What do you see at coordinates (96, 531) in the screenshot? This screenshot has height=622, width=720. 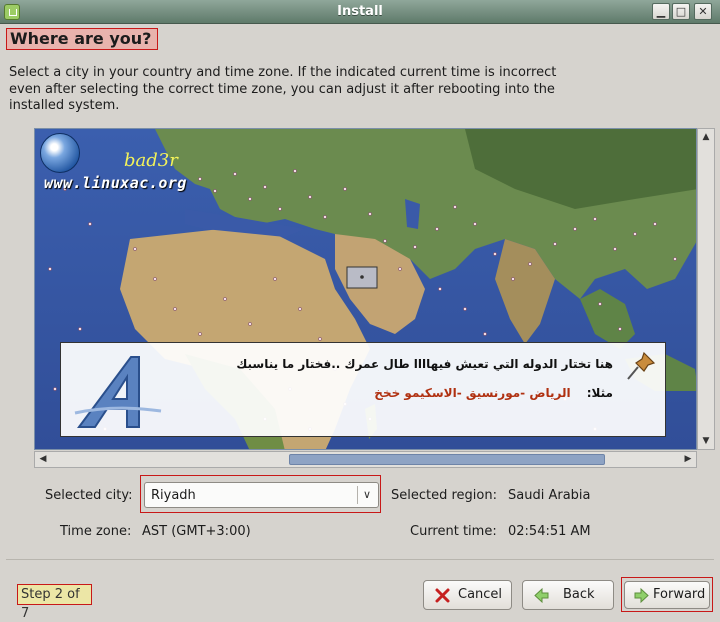 I see `time-zone-label: Time zone:` at bounding box center [96, 531].